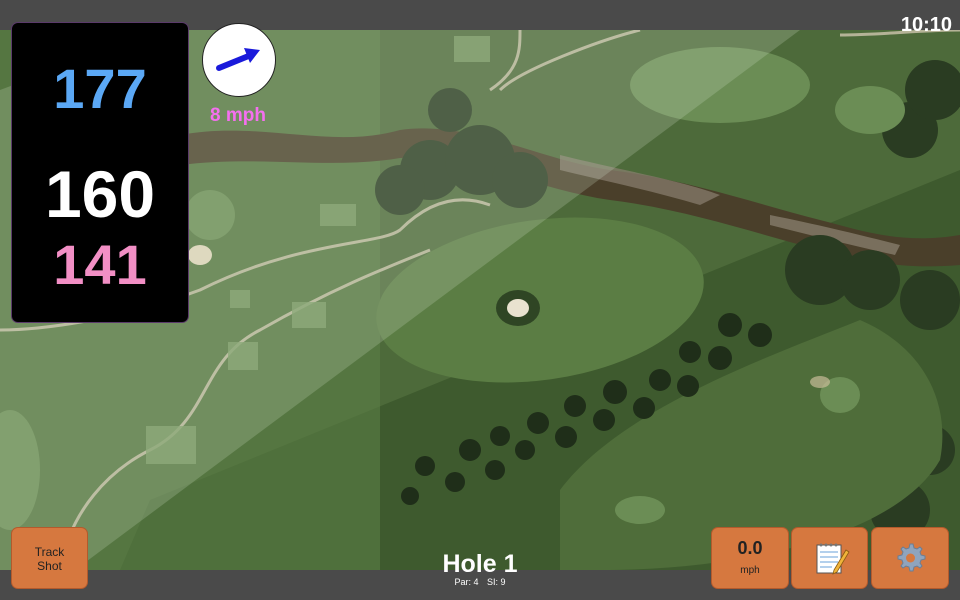 The image size is (960, 600). What do you see at coordinates (100, 264) in the screenshot?
I see `front-distance: 141` at bounding box center [100, 264].